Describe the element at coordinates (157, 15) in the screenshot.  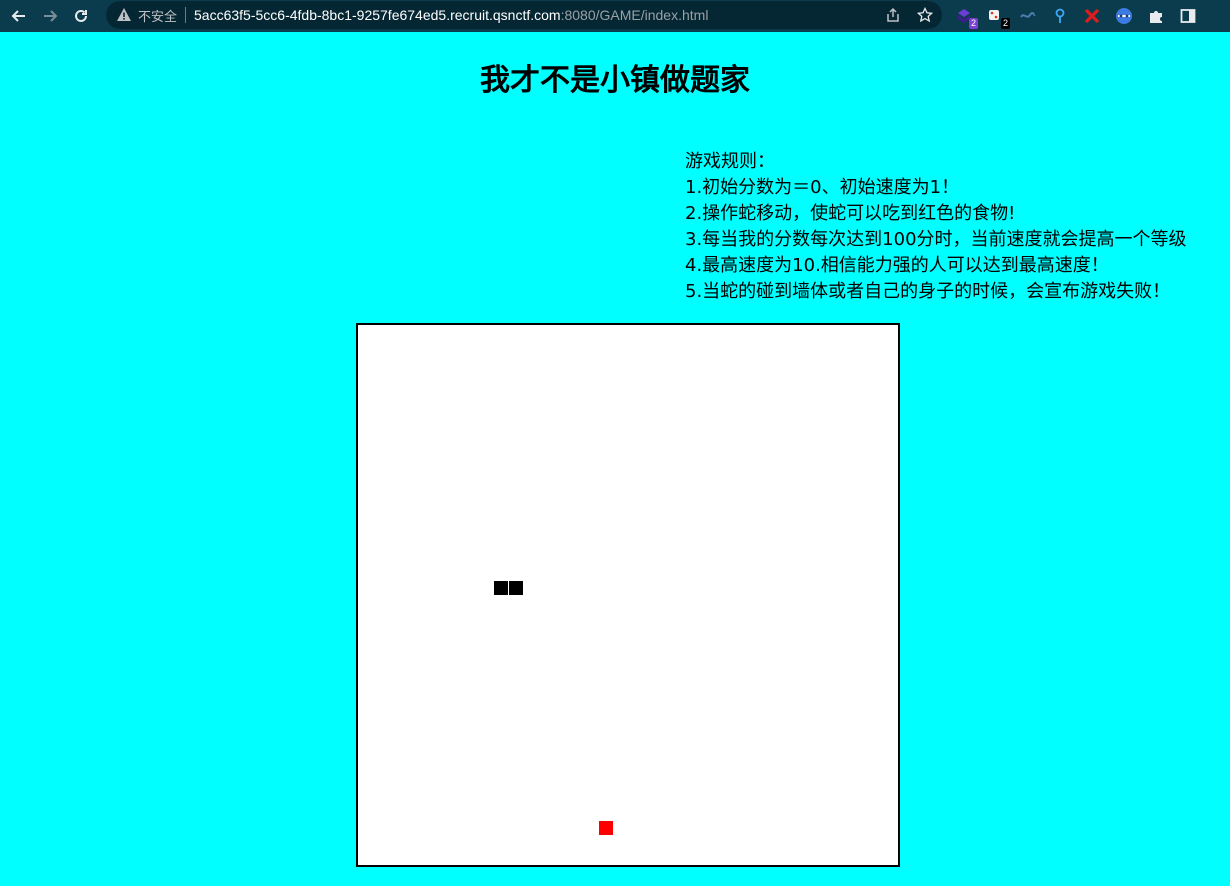
I see `not-secure-label: 不安全` at that location.